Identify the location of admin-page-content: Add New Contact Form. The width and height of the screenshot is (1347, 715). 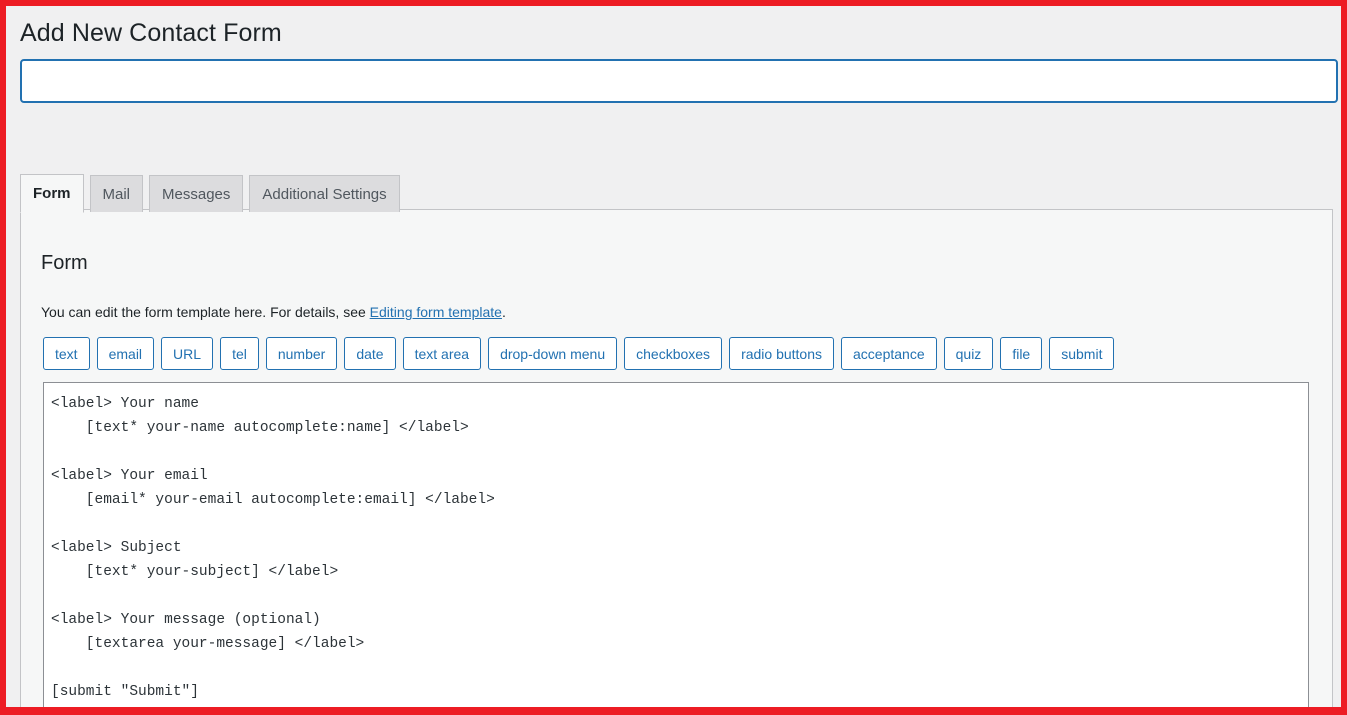
(673, 54).